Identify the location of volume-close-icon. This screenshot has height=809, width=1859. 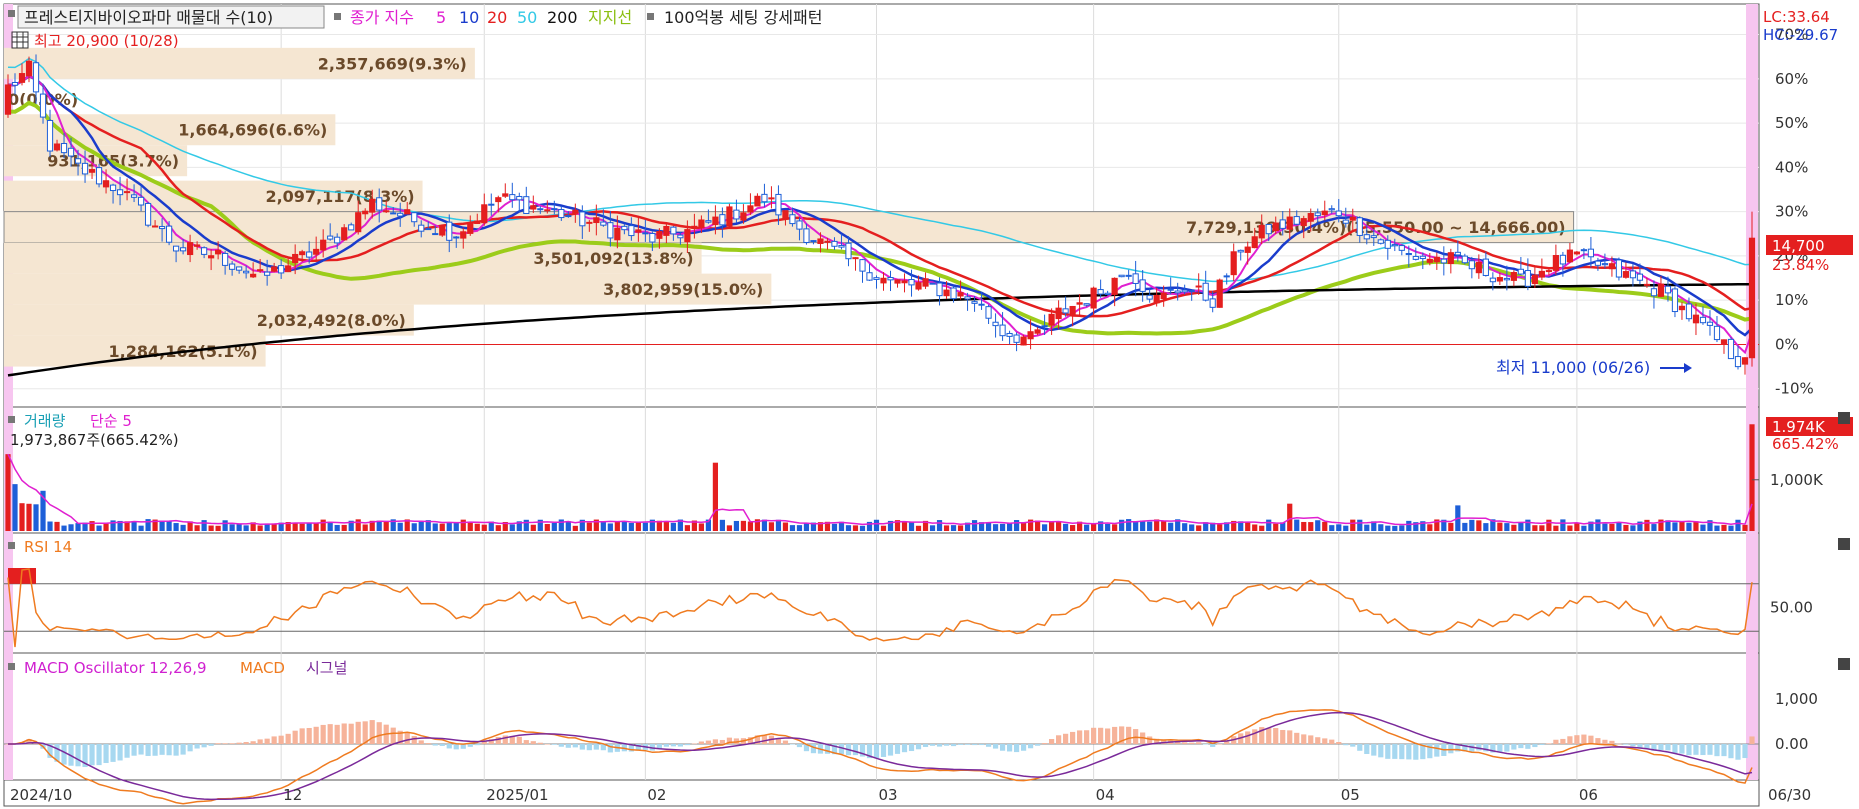
(1844, 418).